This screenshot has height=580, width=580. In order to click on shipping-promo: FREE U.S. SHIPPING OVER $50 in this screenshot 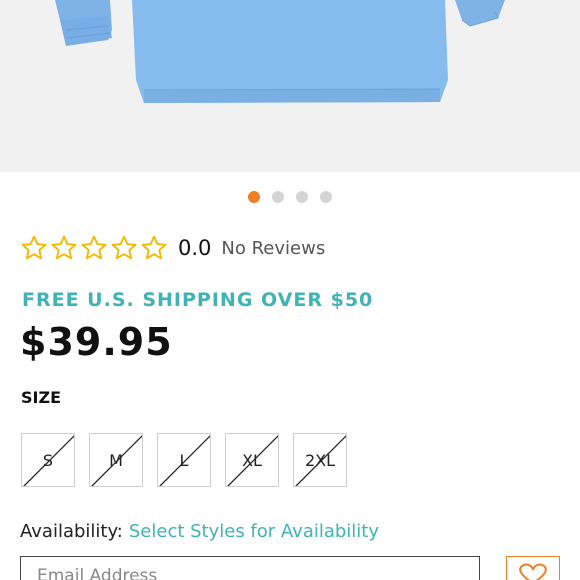, I will do `click(198, 300)`.